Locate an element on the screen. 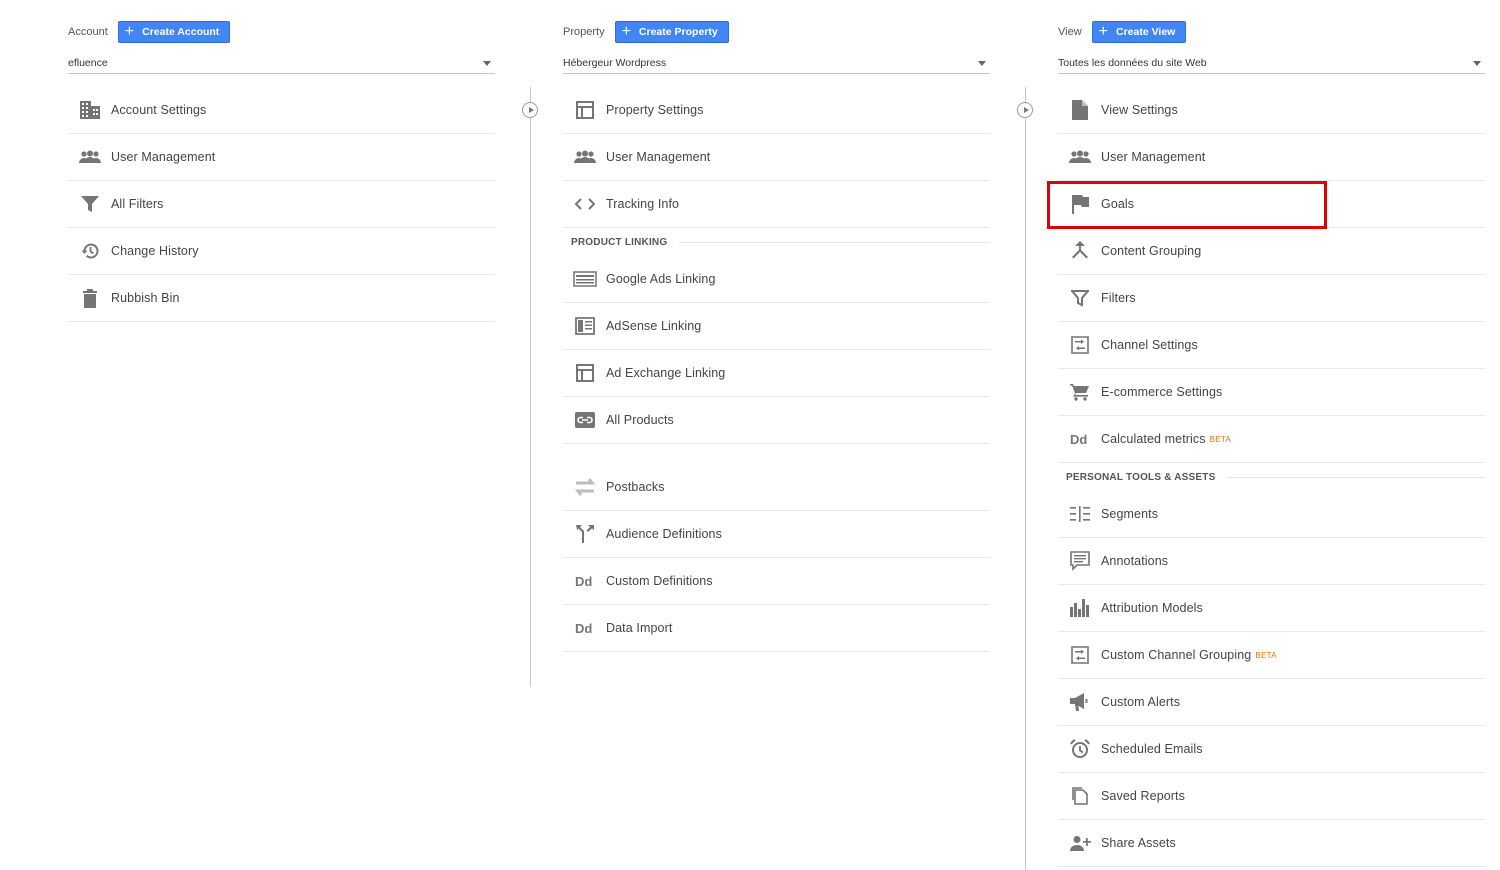 Image resolution: width=1500 pixels, height=870 pixels. history-icon is located at coordinates (89, 251).